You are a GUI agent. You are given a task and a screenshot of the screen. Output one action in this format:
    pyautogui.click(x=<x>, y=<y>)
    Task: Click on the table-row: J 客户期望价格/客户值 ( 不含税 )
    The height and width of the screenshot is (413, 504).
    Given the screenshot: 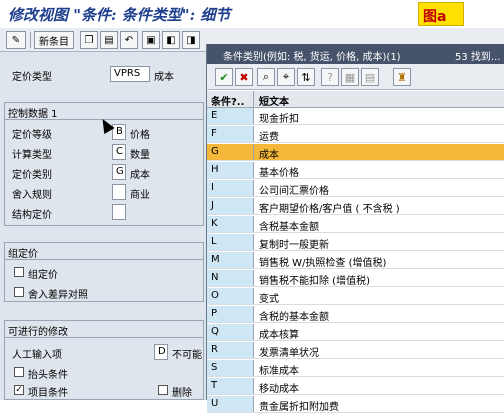 What is the action you would take?
    pyautogui.click(x=355, y=206)
    